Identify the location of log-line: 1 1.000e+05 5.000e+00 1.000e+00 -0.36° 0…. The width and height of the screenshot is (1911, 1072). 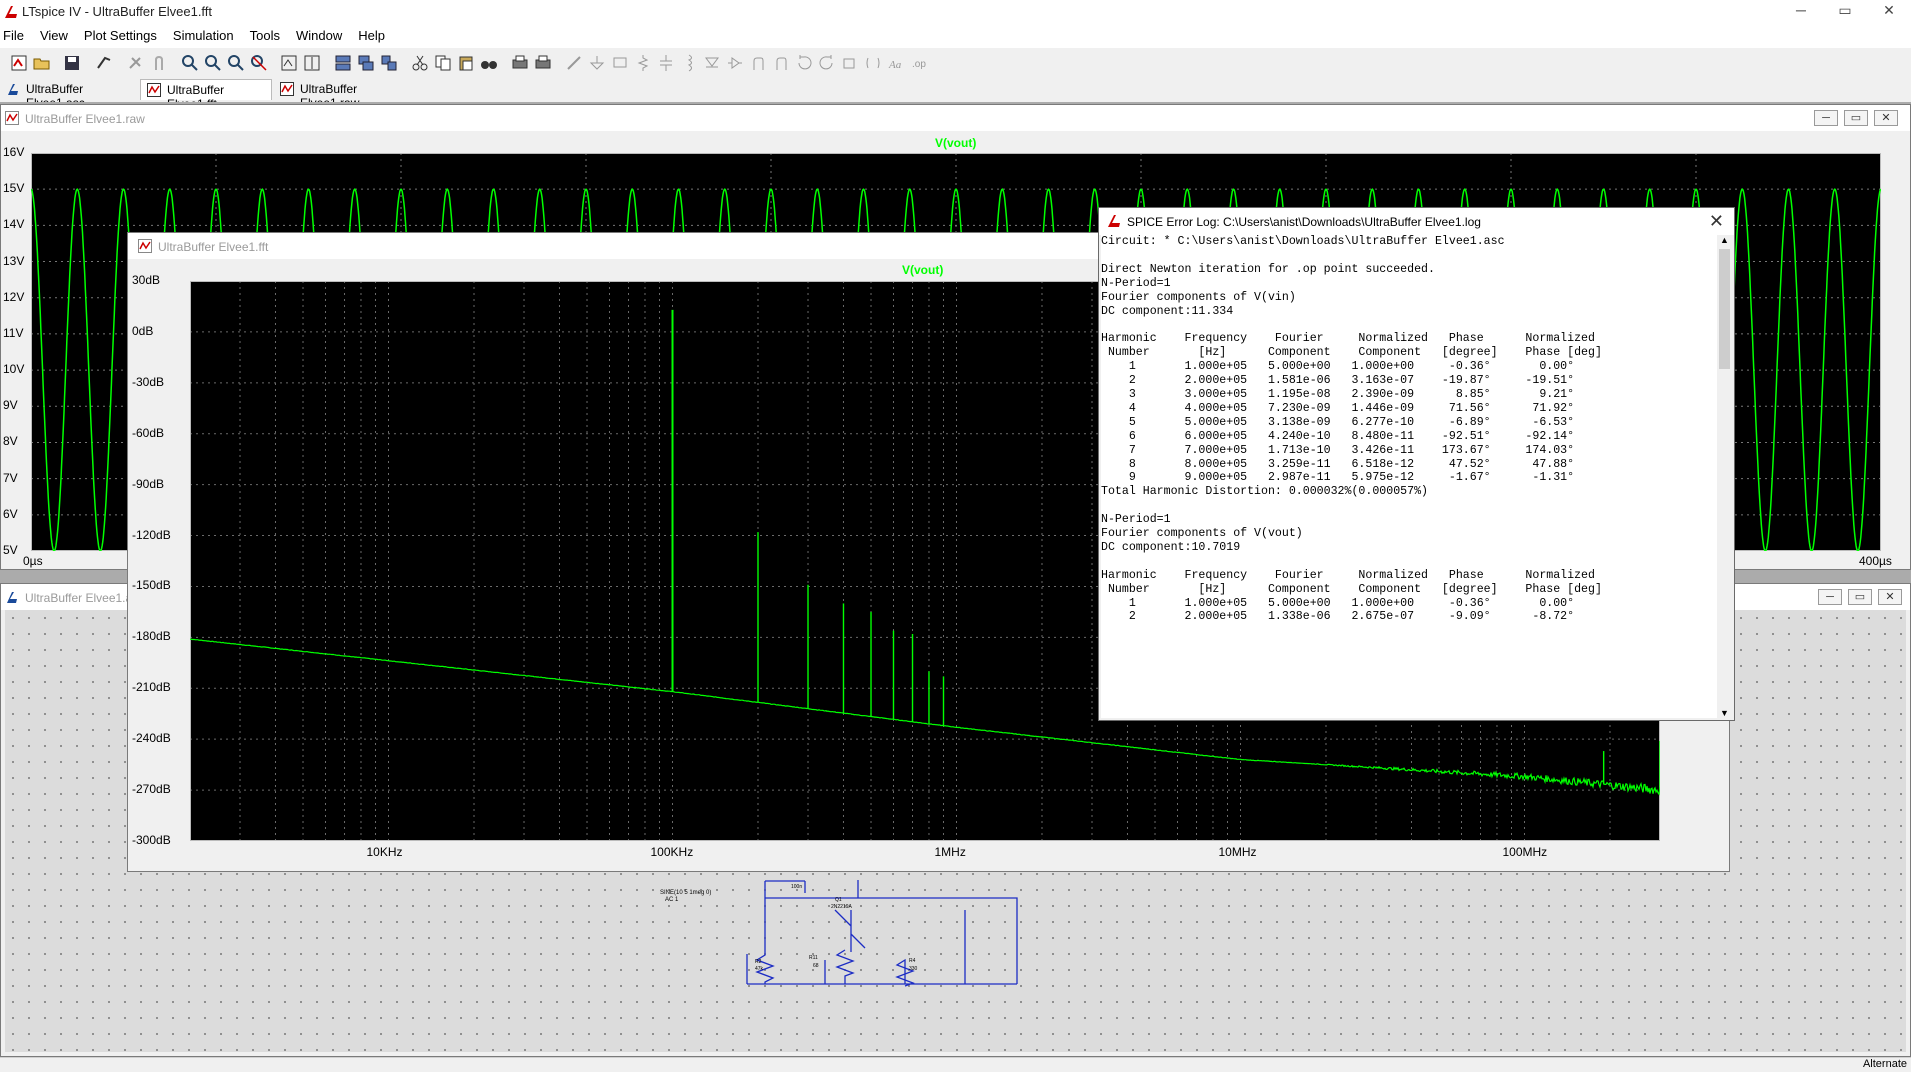
(1338, 367).